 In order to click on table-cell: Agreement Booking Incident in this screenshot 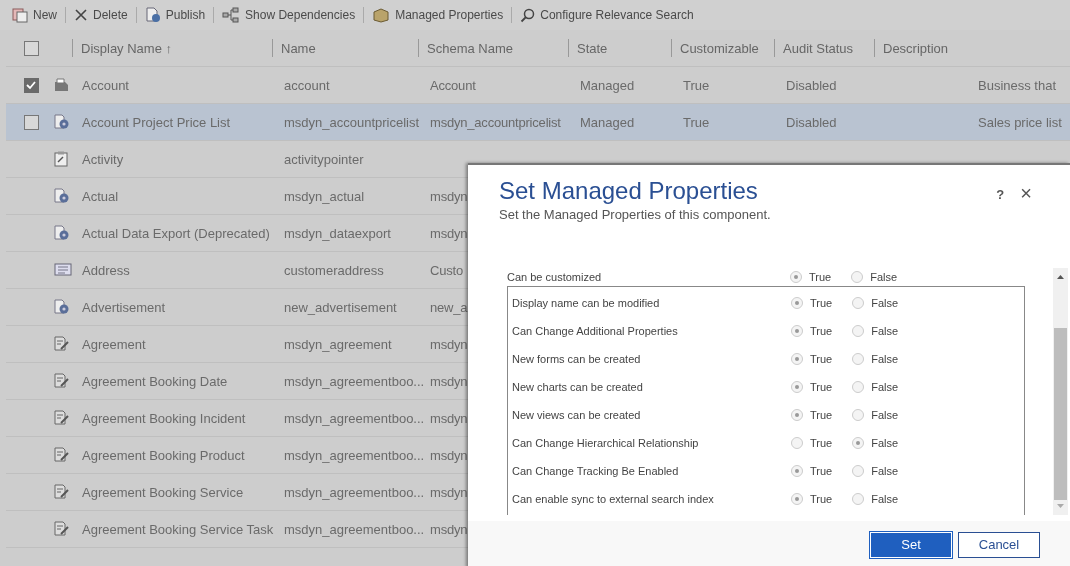, I will do `click(164, 418)`.